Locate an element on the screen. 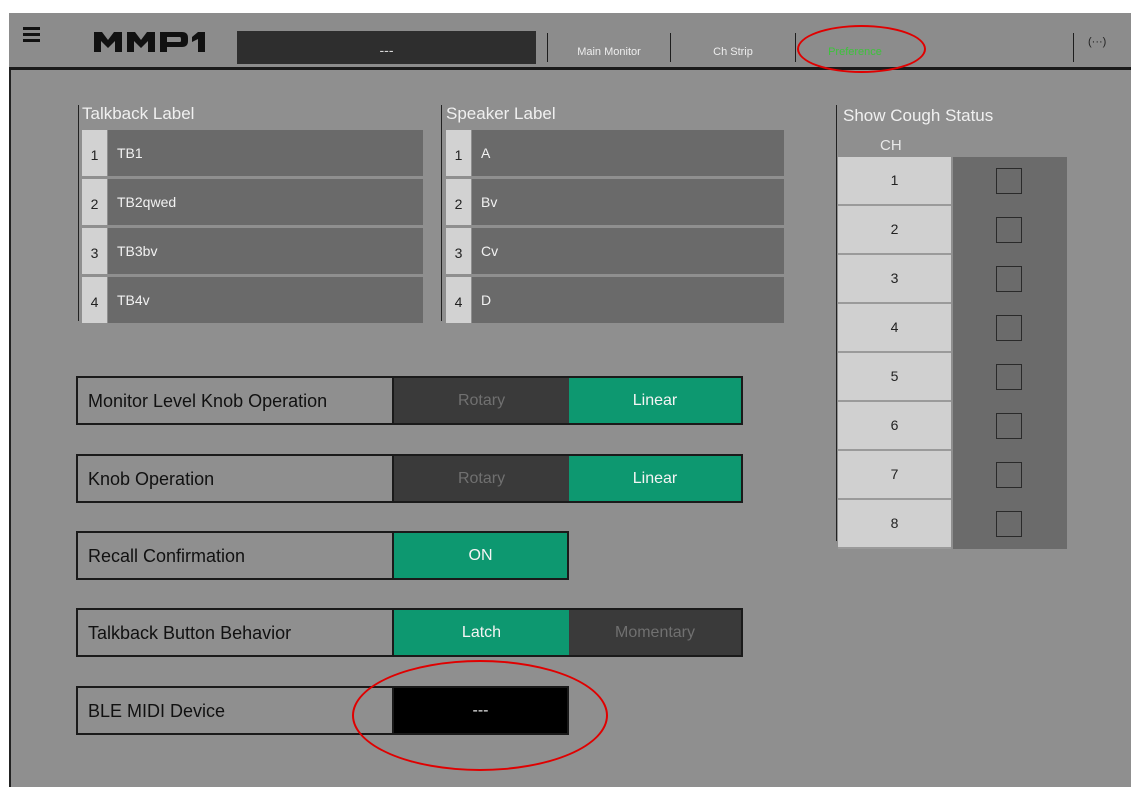 Image resolution: width=1131 pixels, height=787 pixels. talkback-button-behavior-label: Talkback Button Behavior is located at coordinates (236, 632).